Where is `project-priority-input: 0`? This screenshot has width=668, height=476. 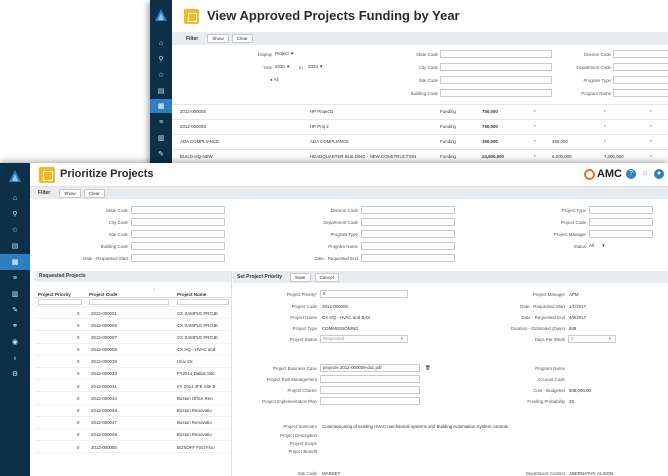
project-priority-input: 0 is located at coordinates (364, 294).